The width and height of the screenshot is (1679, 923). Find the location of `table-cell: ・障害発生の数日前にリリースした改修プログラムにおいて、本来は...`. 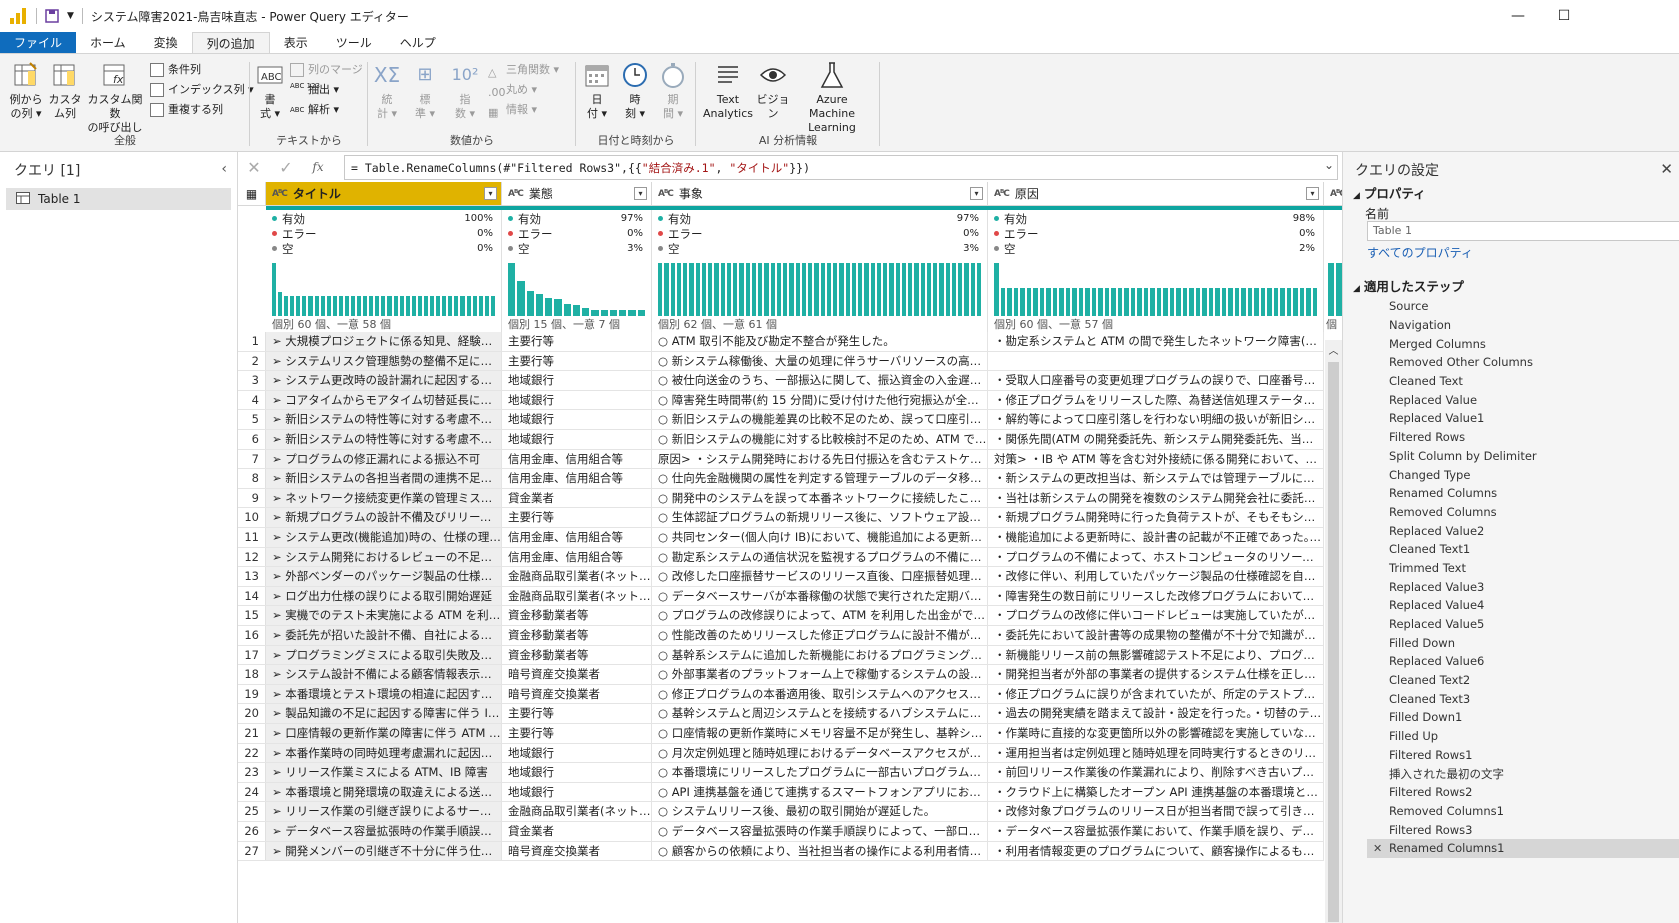

table-cell: ・障害発生の数日前にリリースした改修プログラムにおいて、本来は... is located at coordinates (1156, 596).